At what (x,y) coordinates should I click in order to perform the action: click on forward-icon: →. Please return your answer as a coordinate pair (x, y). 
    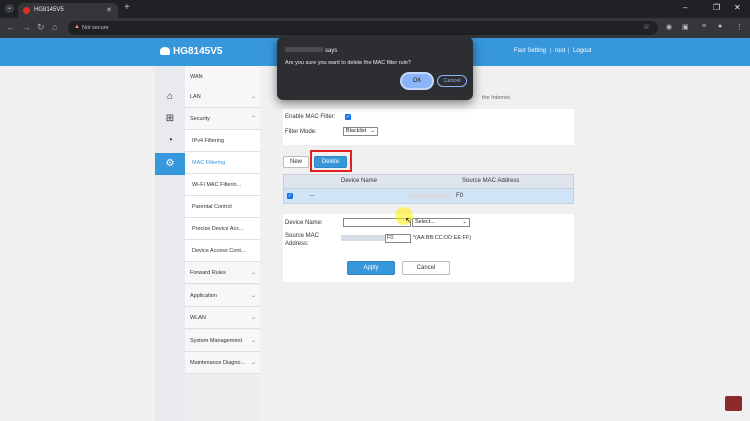
    Looking at the image, I should click on (26, 27).